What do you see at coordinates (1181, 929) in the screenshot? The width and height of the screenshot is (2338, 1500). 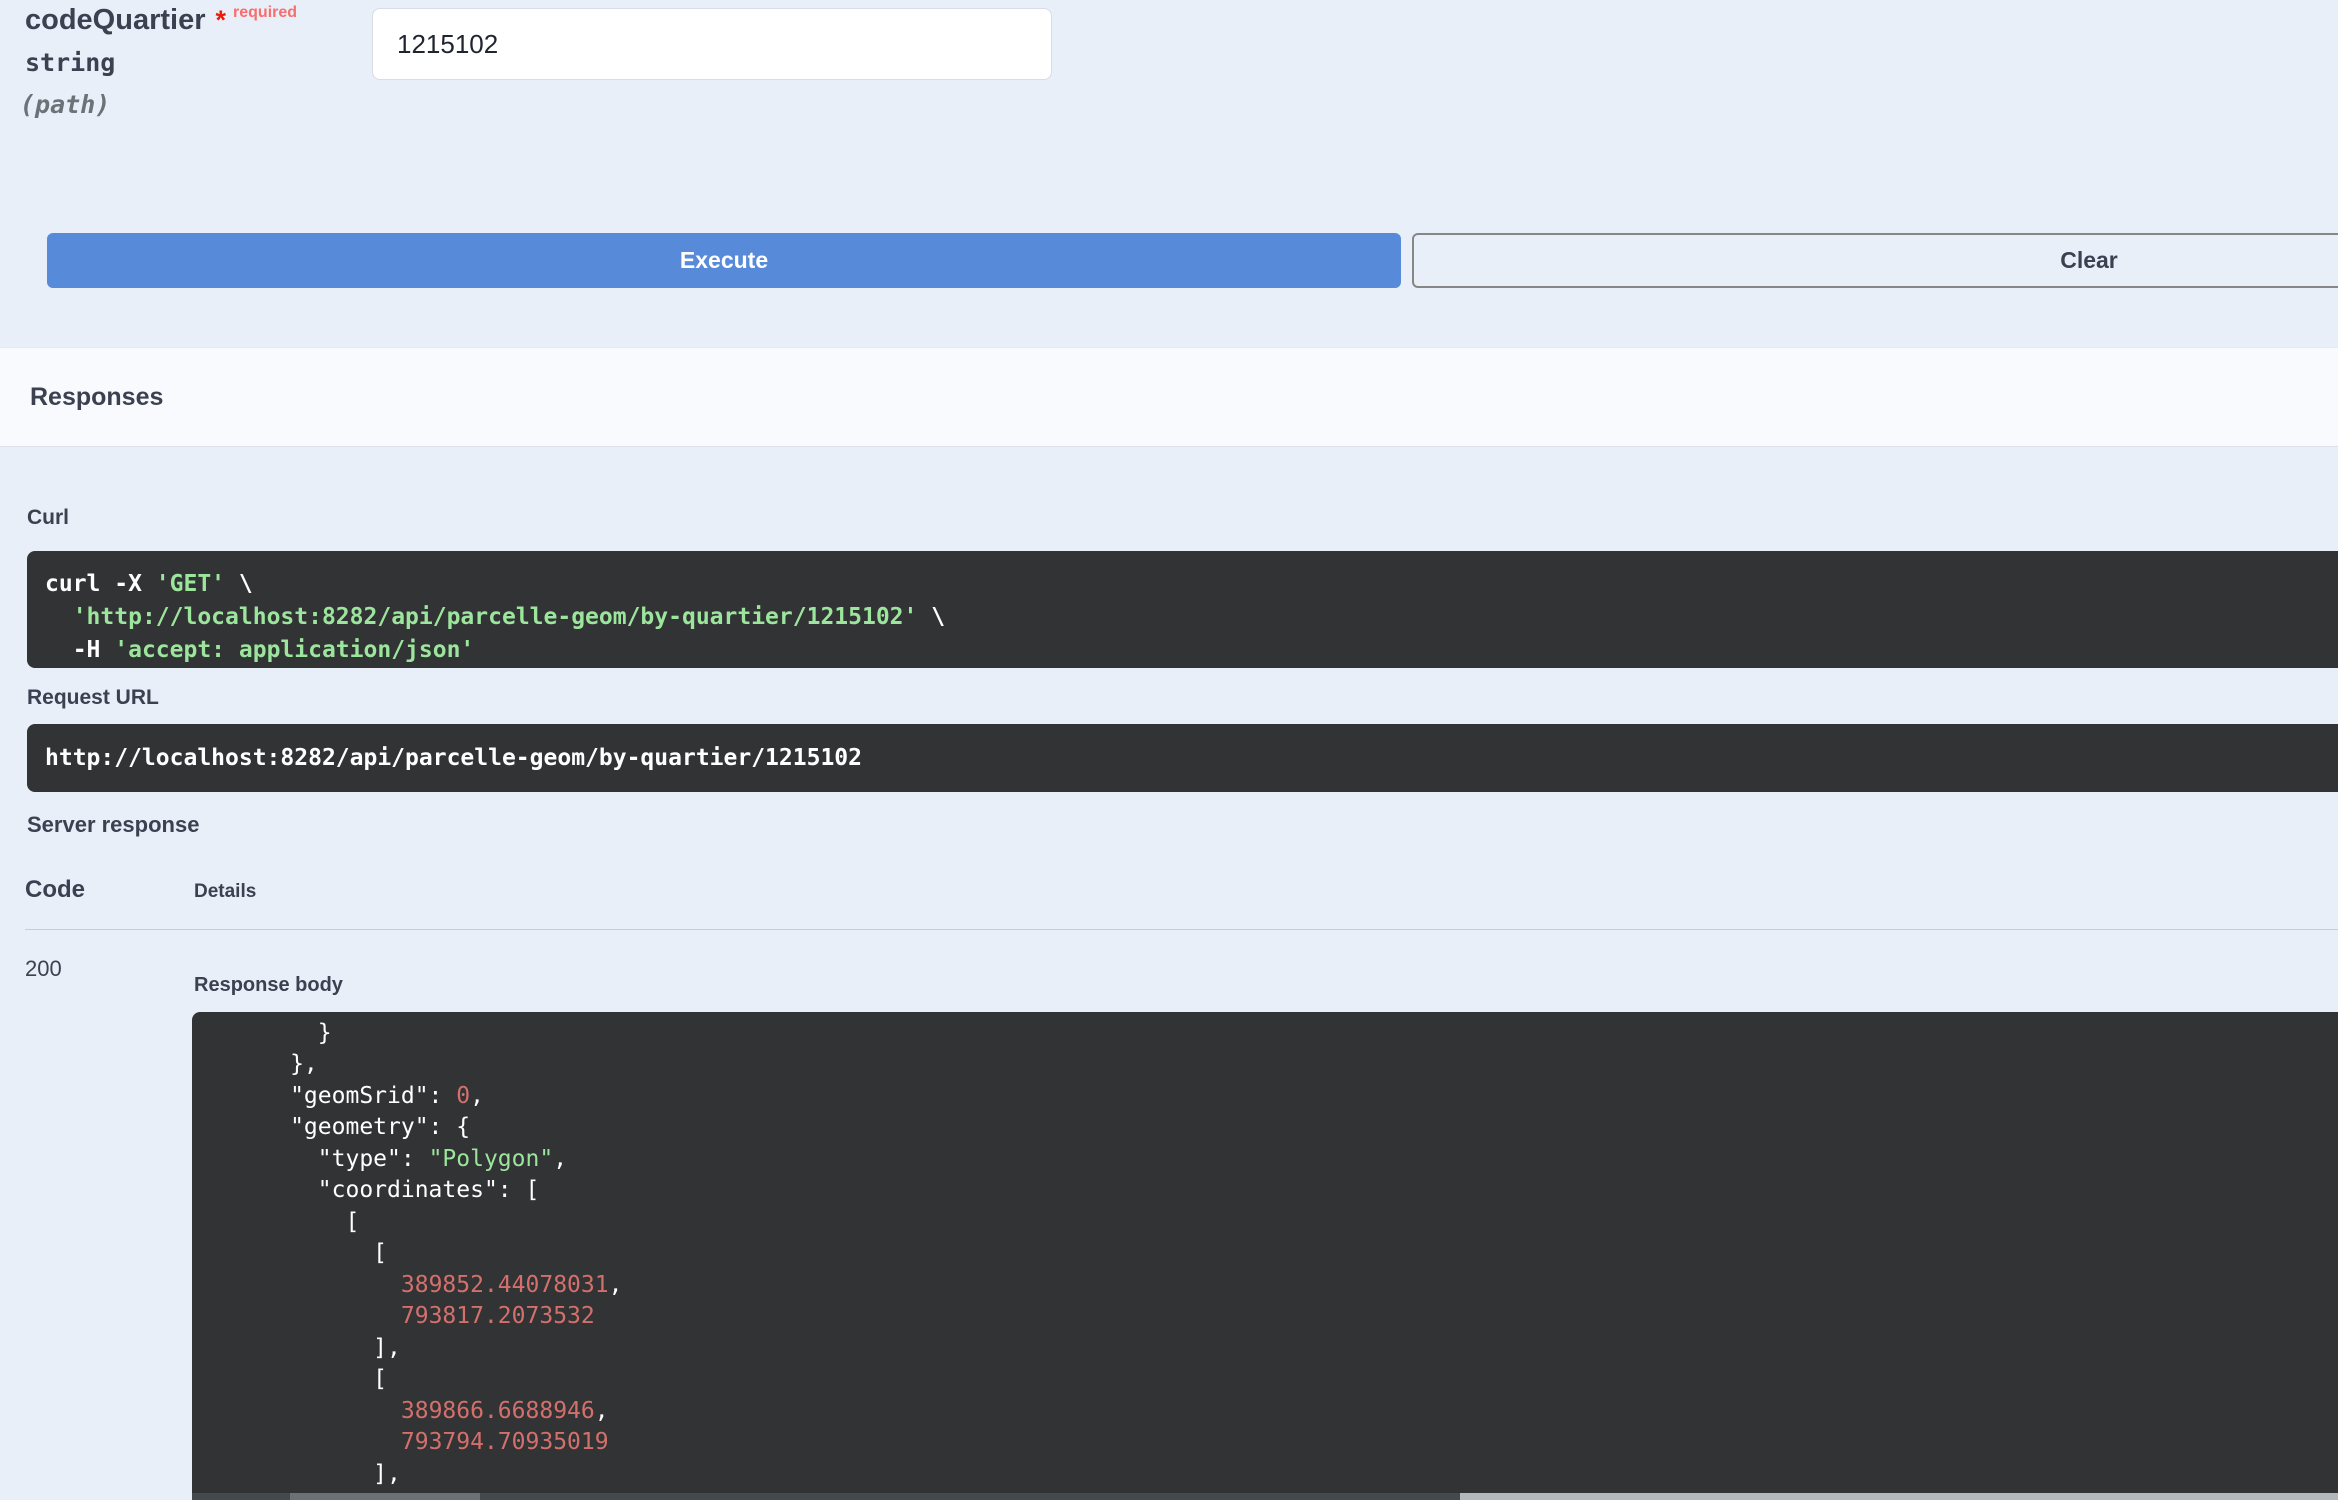 I see `table-header-divider` at bounding box center [1181, 929].